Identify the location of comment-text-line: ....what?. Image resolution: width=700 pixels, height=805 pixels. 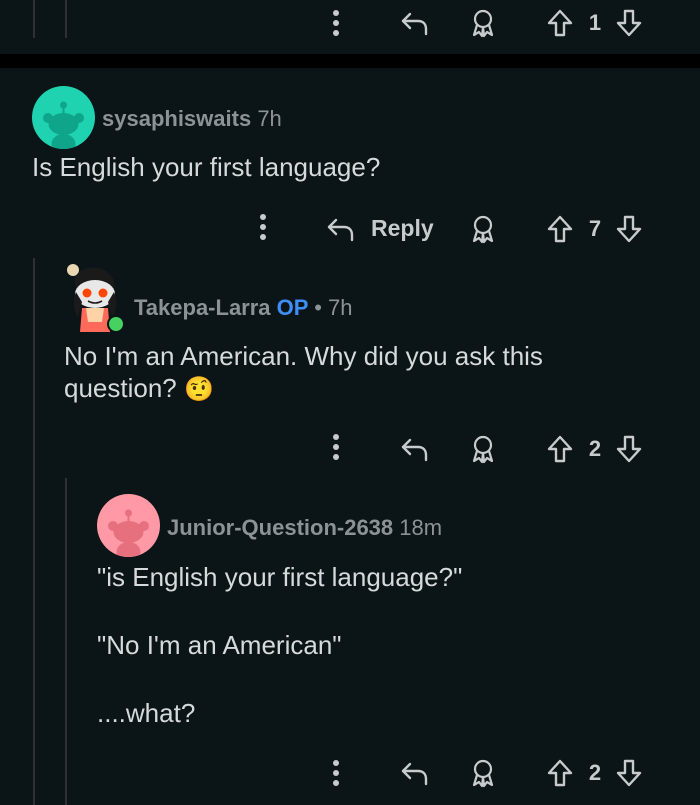
(146, 713).